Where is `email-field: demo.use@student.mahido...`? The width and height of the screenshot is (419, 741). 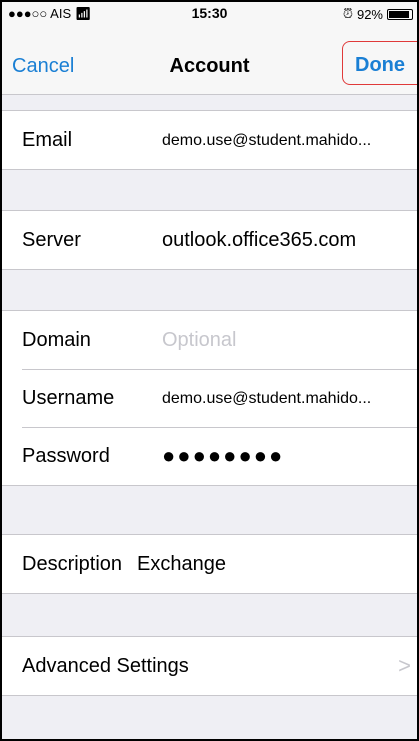 email-field: demo.use@student.mahido... is located at coordinates (266, 141).